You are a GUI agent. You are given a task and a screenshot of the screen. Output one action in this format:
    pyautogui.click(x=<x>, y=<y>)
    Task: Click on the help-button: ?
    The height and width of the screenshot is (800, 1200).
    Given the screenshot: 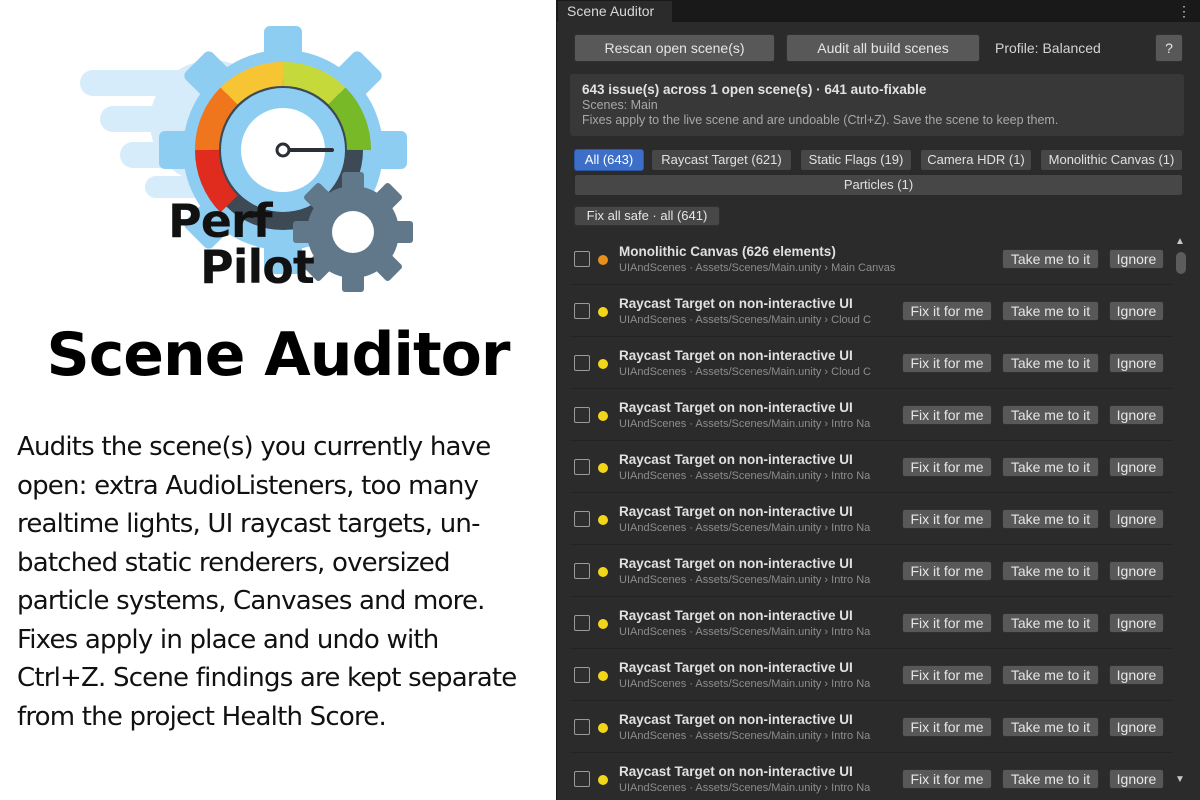 What is the action you would take?
    pyautogui.click(x=1169, y=48)
    